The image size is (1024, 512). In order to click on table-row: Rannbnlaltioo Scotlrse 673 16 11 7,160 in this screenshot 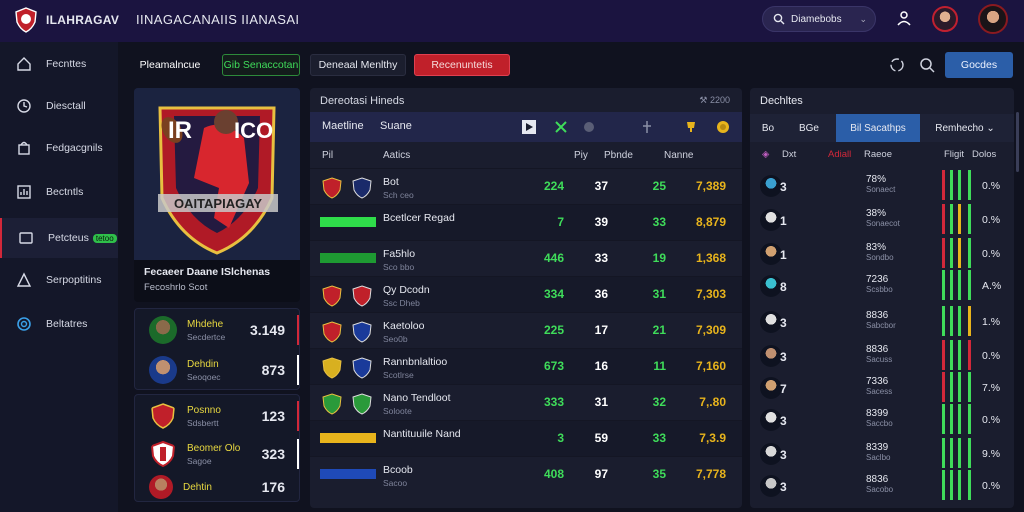, I will do `click(526, 366)`.